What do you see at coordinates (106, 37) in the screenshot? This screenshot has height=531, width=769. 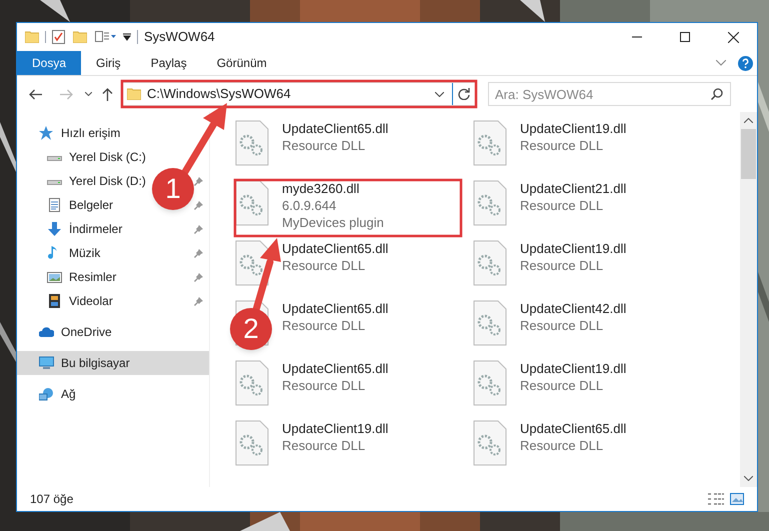 I see `properties-icon` at bounding box center [106, 37].